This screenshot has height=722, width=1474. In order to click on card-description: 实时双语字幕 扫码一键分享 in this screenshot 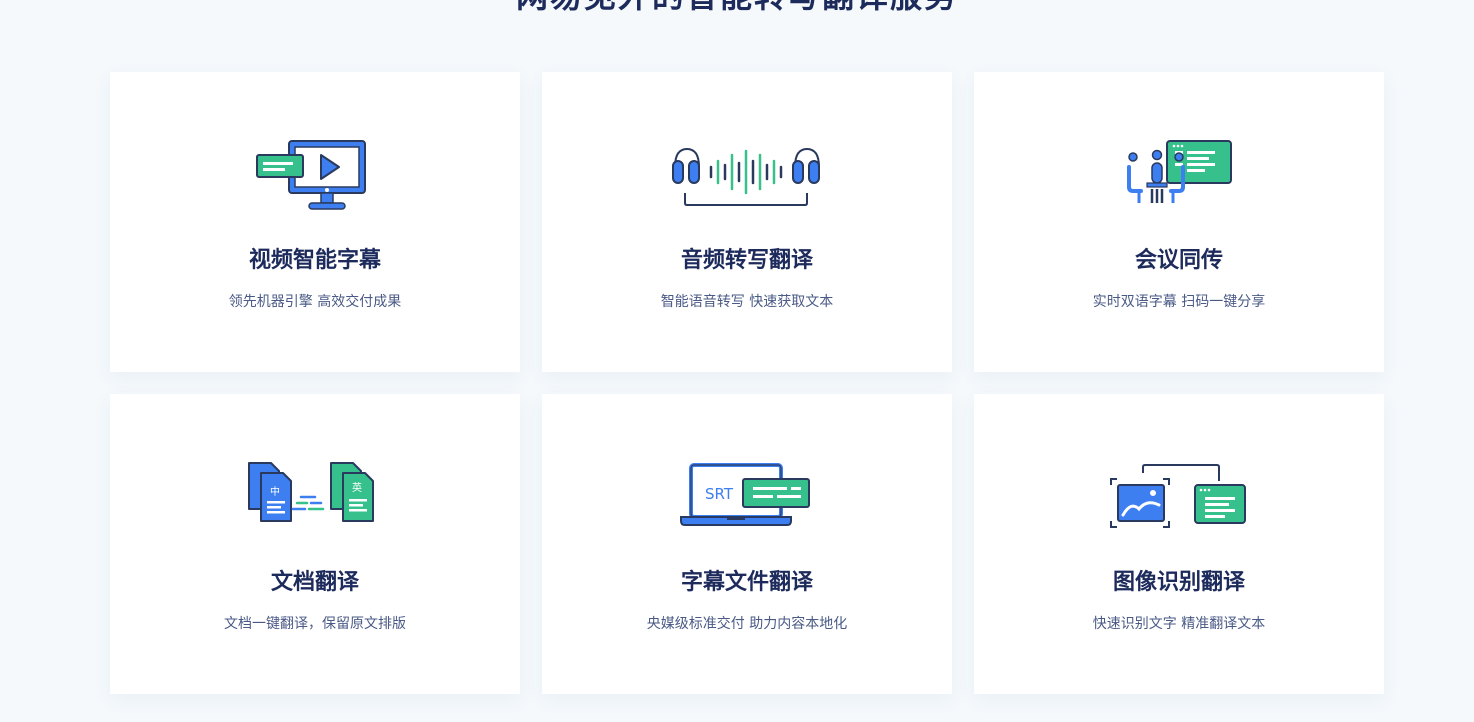, I will do `click(1179, 302)`.